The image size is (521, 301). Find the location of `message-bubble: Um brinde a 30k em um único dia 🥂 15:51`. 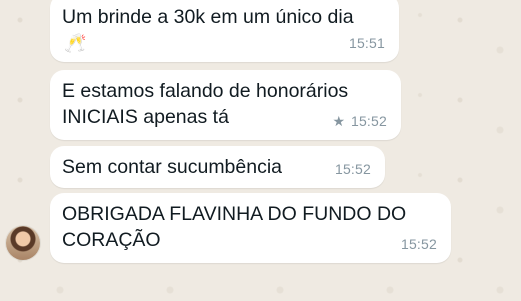

message-bubble: Um brinde a 30k em um único dia 🥂 15:51 is located at coordinates (224, 31).